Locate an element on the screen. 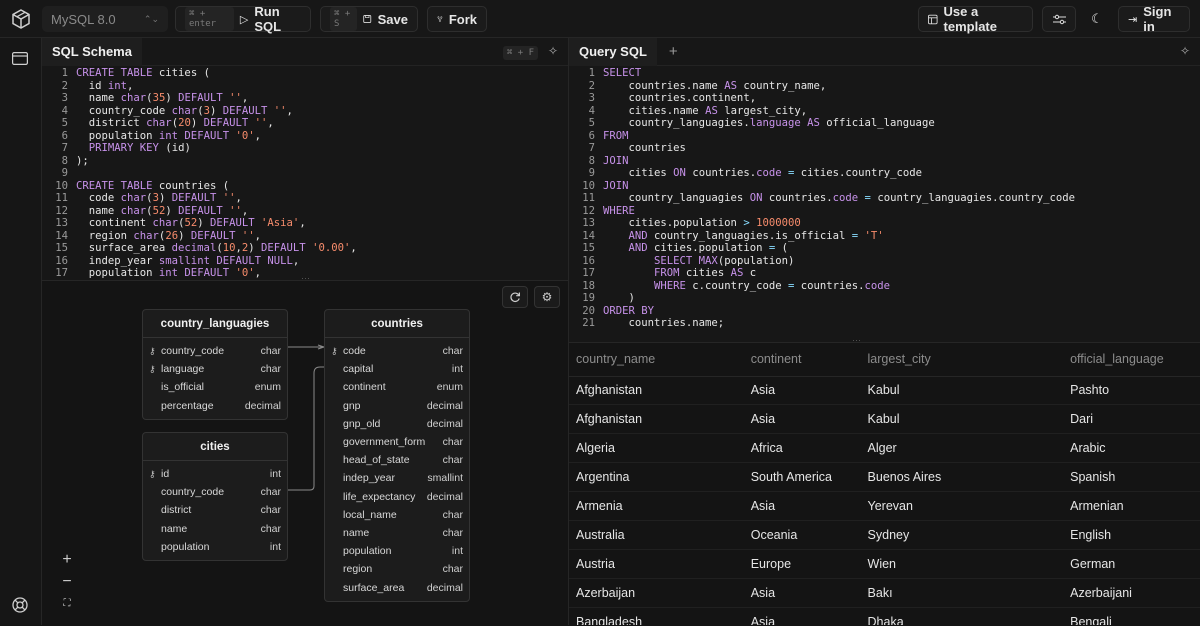  app-logo-icon is located at coordinates (21, 19).